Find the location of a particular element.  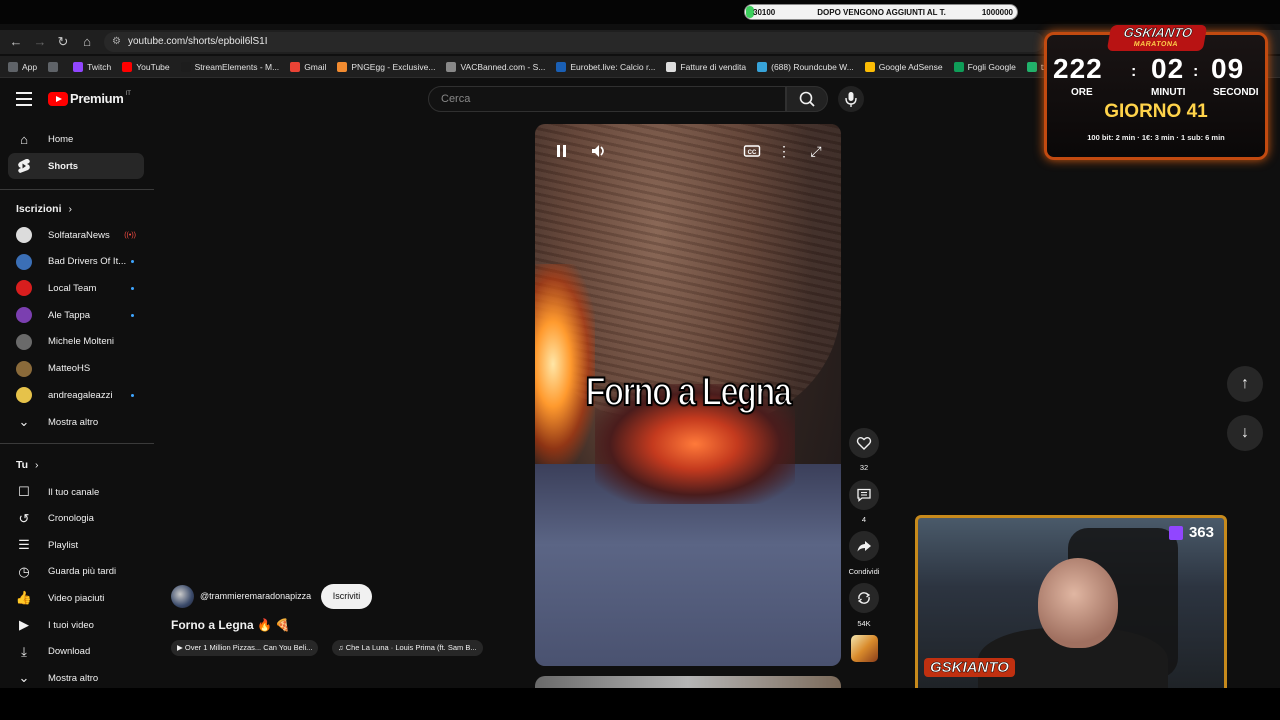

fullscreen-icon: ⤢ is located at coordinates (816, 151).